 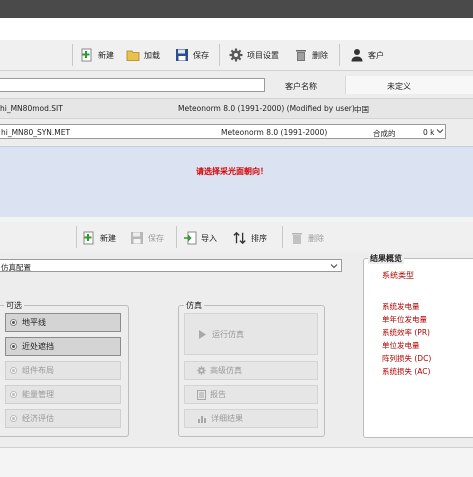 I want to click on advanced-simulation-label: 高级仿真, so click(x=226, y=370).